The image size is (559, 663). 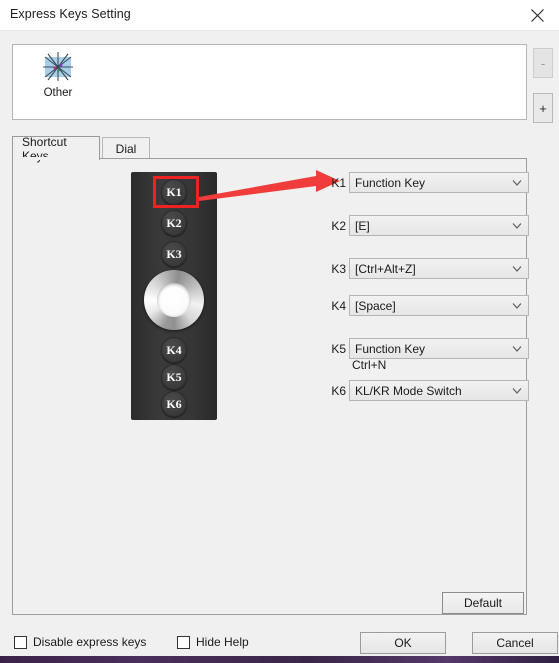 I want to click on dial-wheel, so click(x=174, y=300).